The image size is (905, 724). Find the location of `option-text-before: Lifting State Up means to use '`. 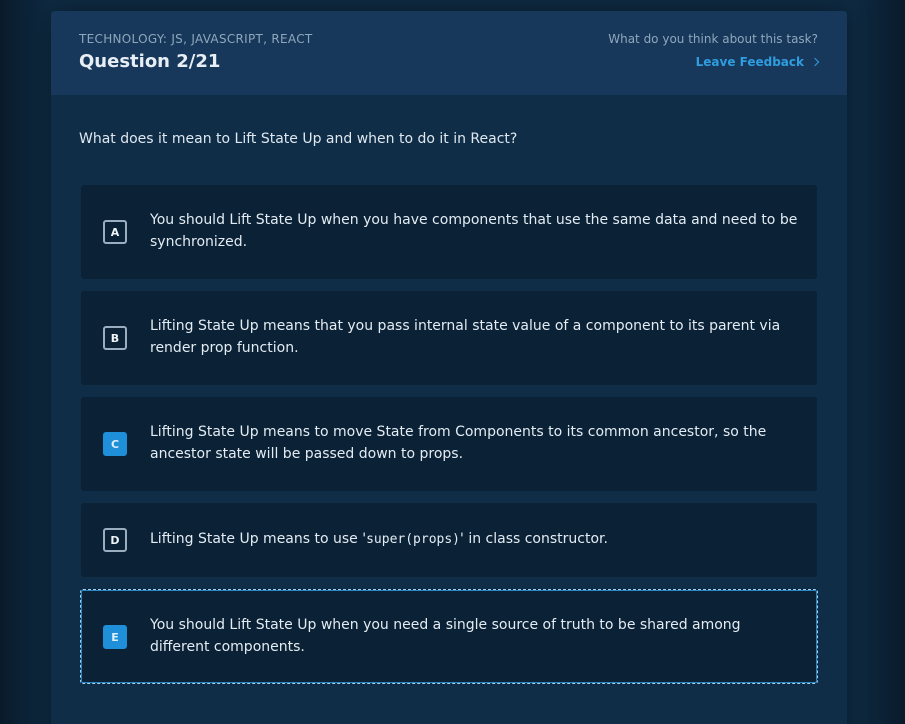

option-text-before: Lifting State Up means to use ' is located at coordinates (258, 539).